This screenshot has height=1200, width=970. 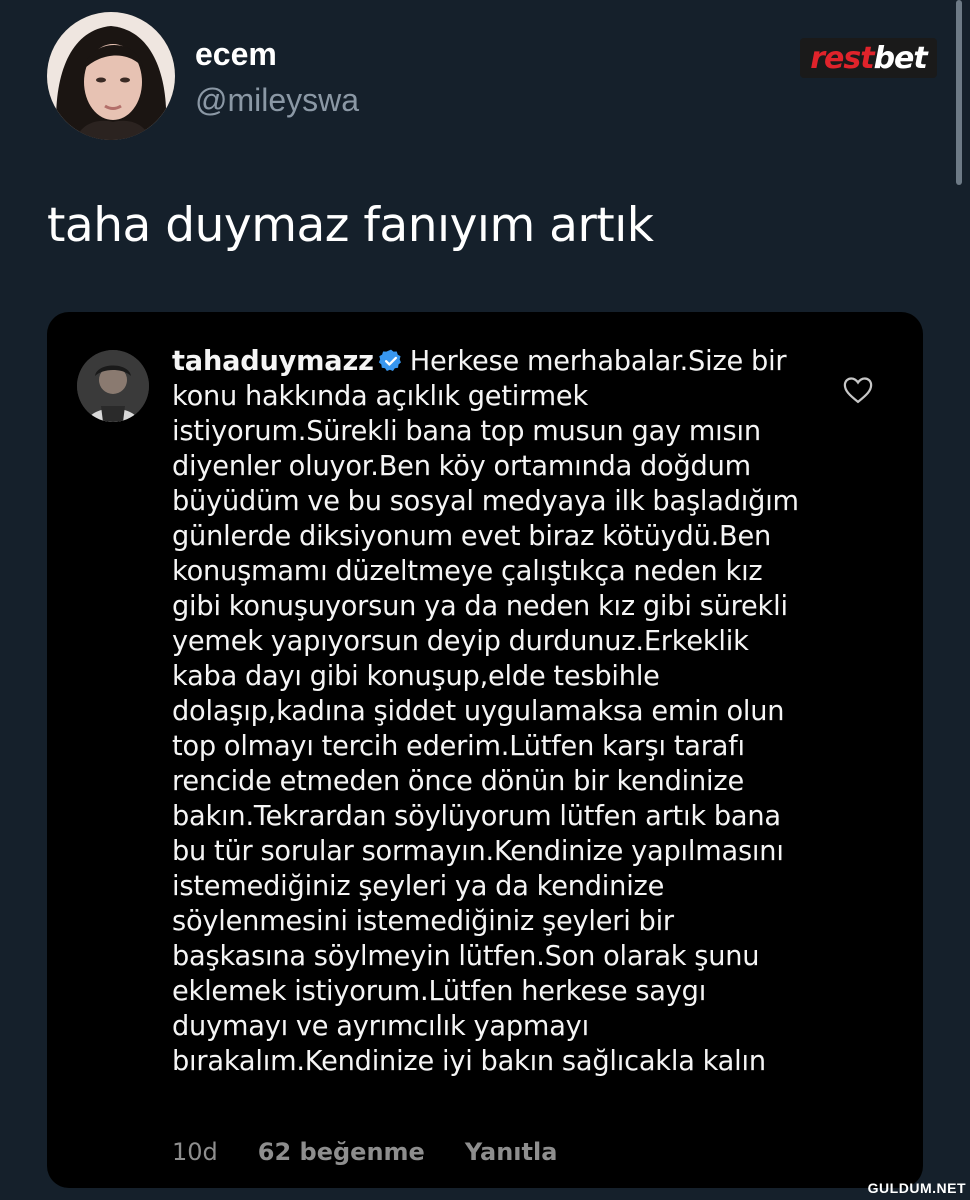 I want to click on user-handle: @mileyswa, so click(x=277, y=100).